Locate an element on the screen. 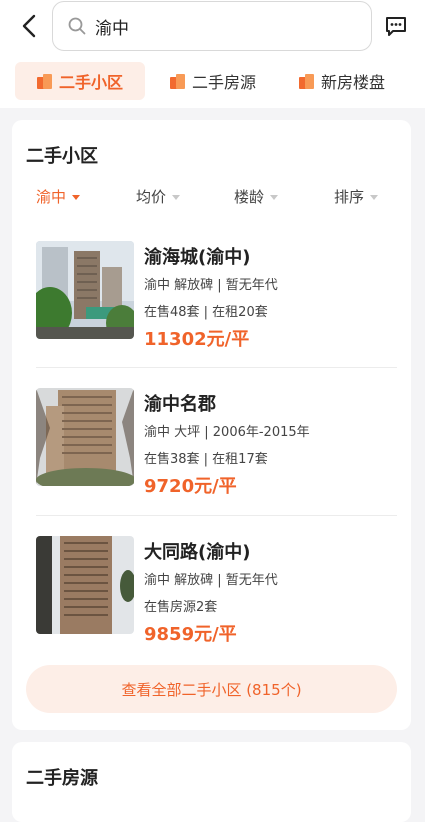 This screenshot has height=822, width=425. message-icon is located at coordinates (396, 26).